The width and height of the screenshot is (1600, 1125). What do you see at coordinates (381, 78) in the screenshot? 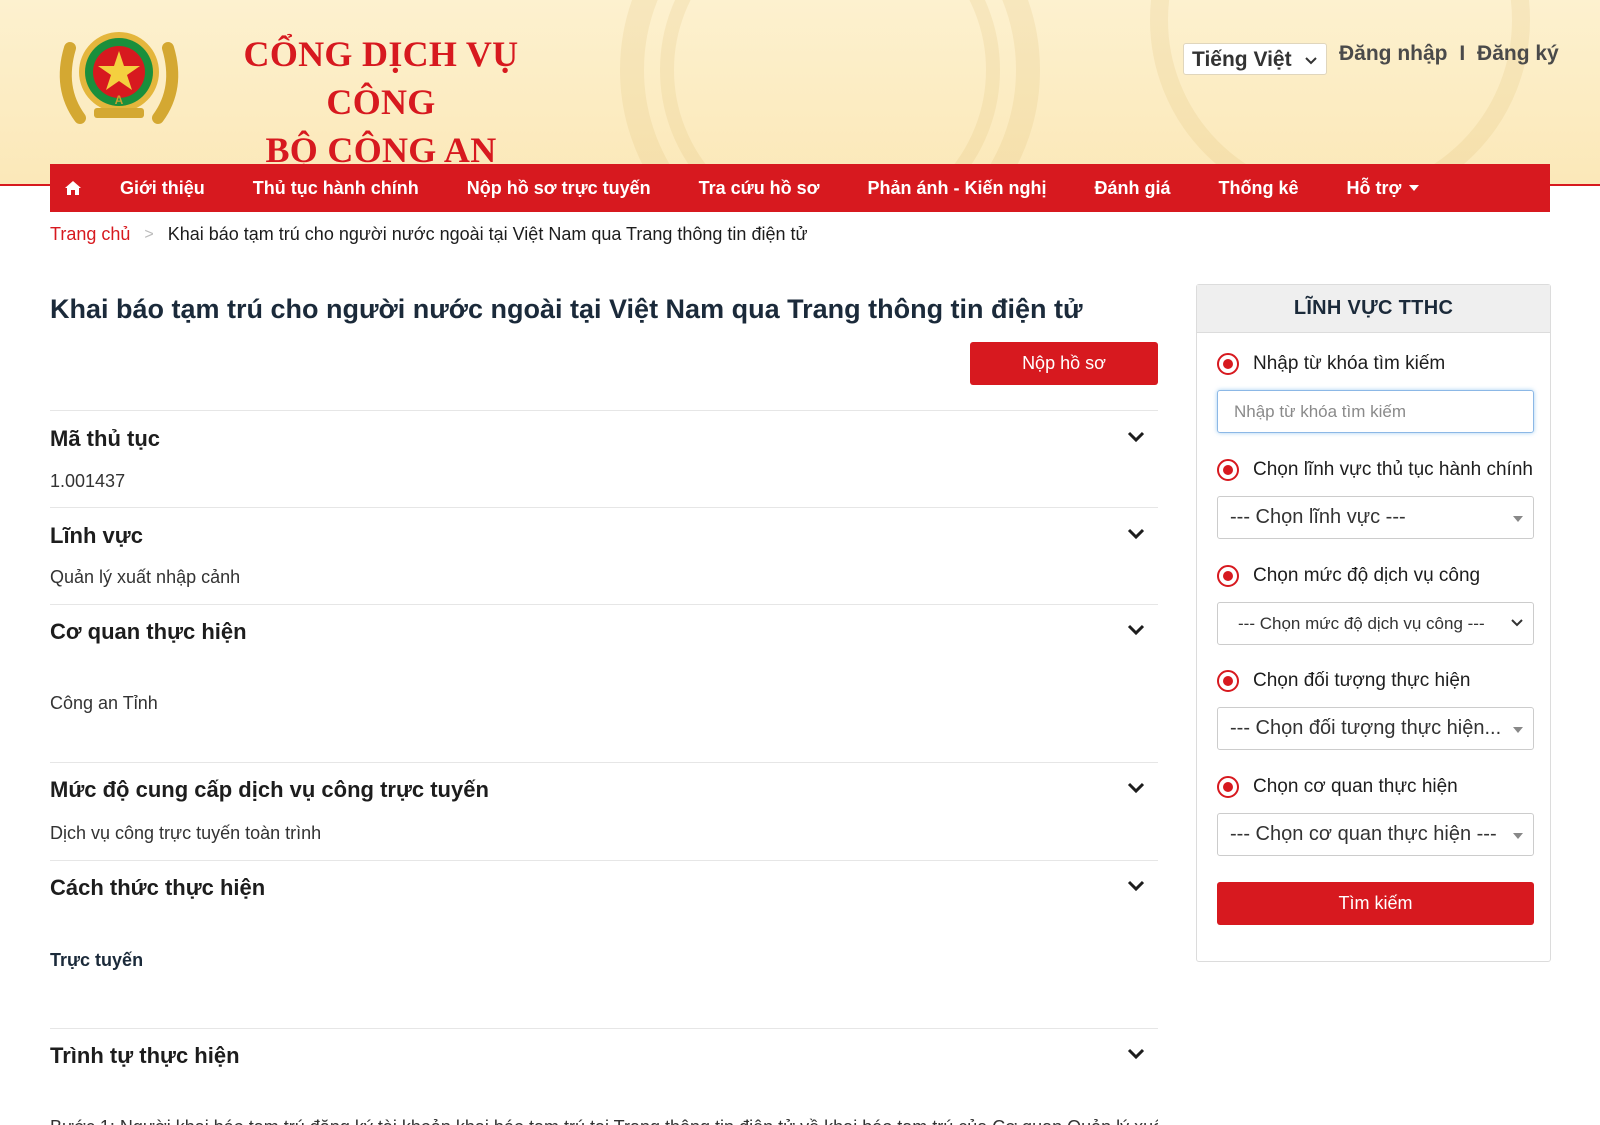
I see `site-title-line1: CỔNG DỊCH VỤ CÔNG` at bounding box center [381, 78].